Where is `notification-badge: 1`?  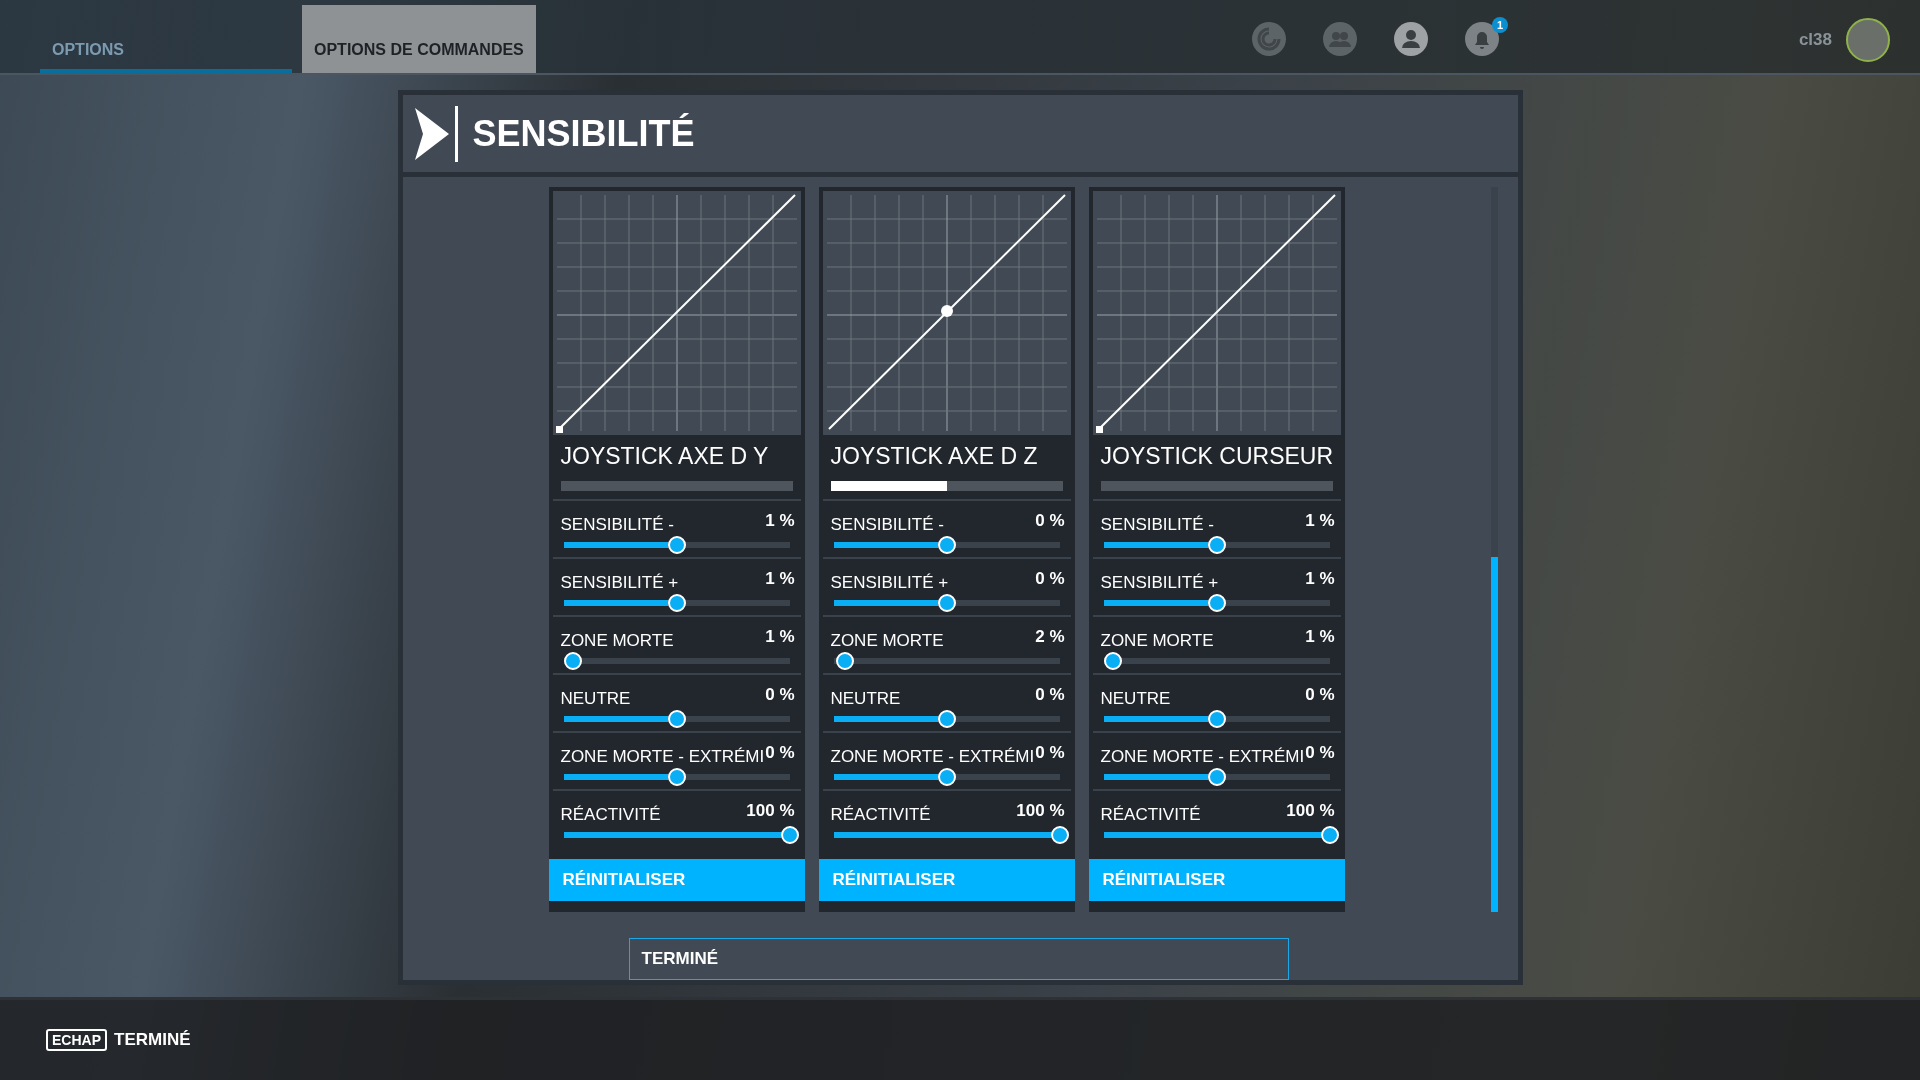 notification-badge: 1 is located at coordinates (1500, 25).